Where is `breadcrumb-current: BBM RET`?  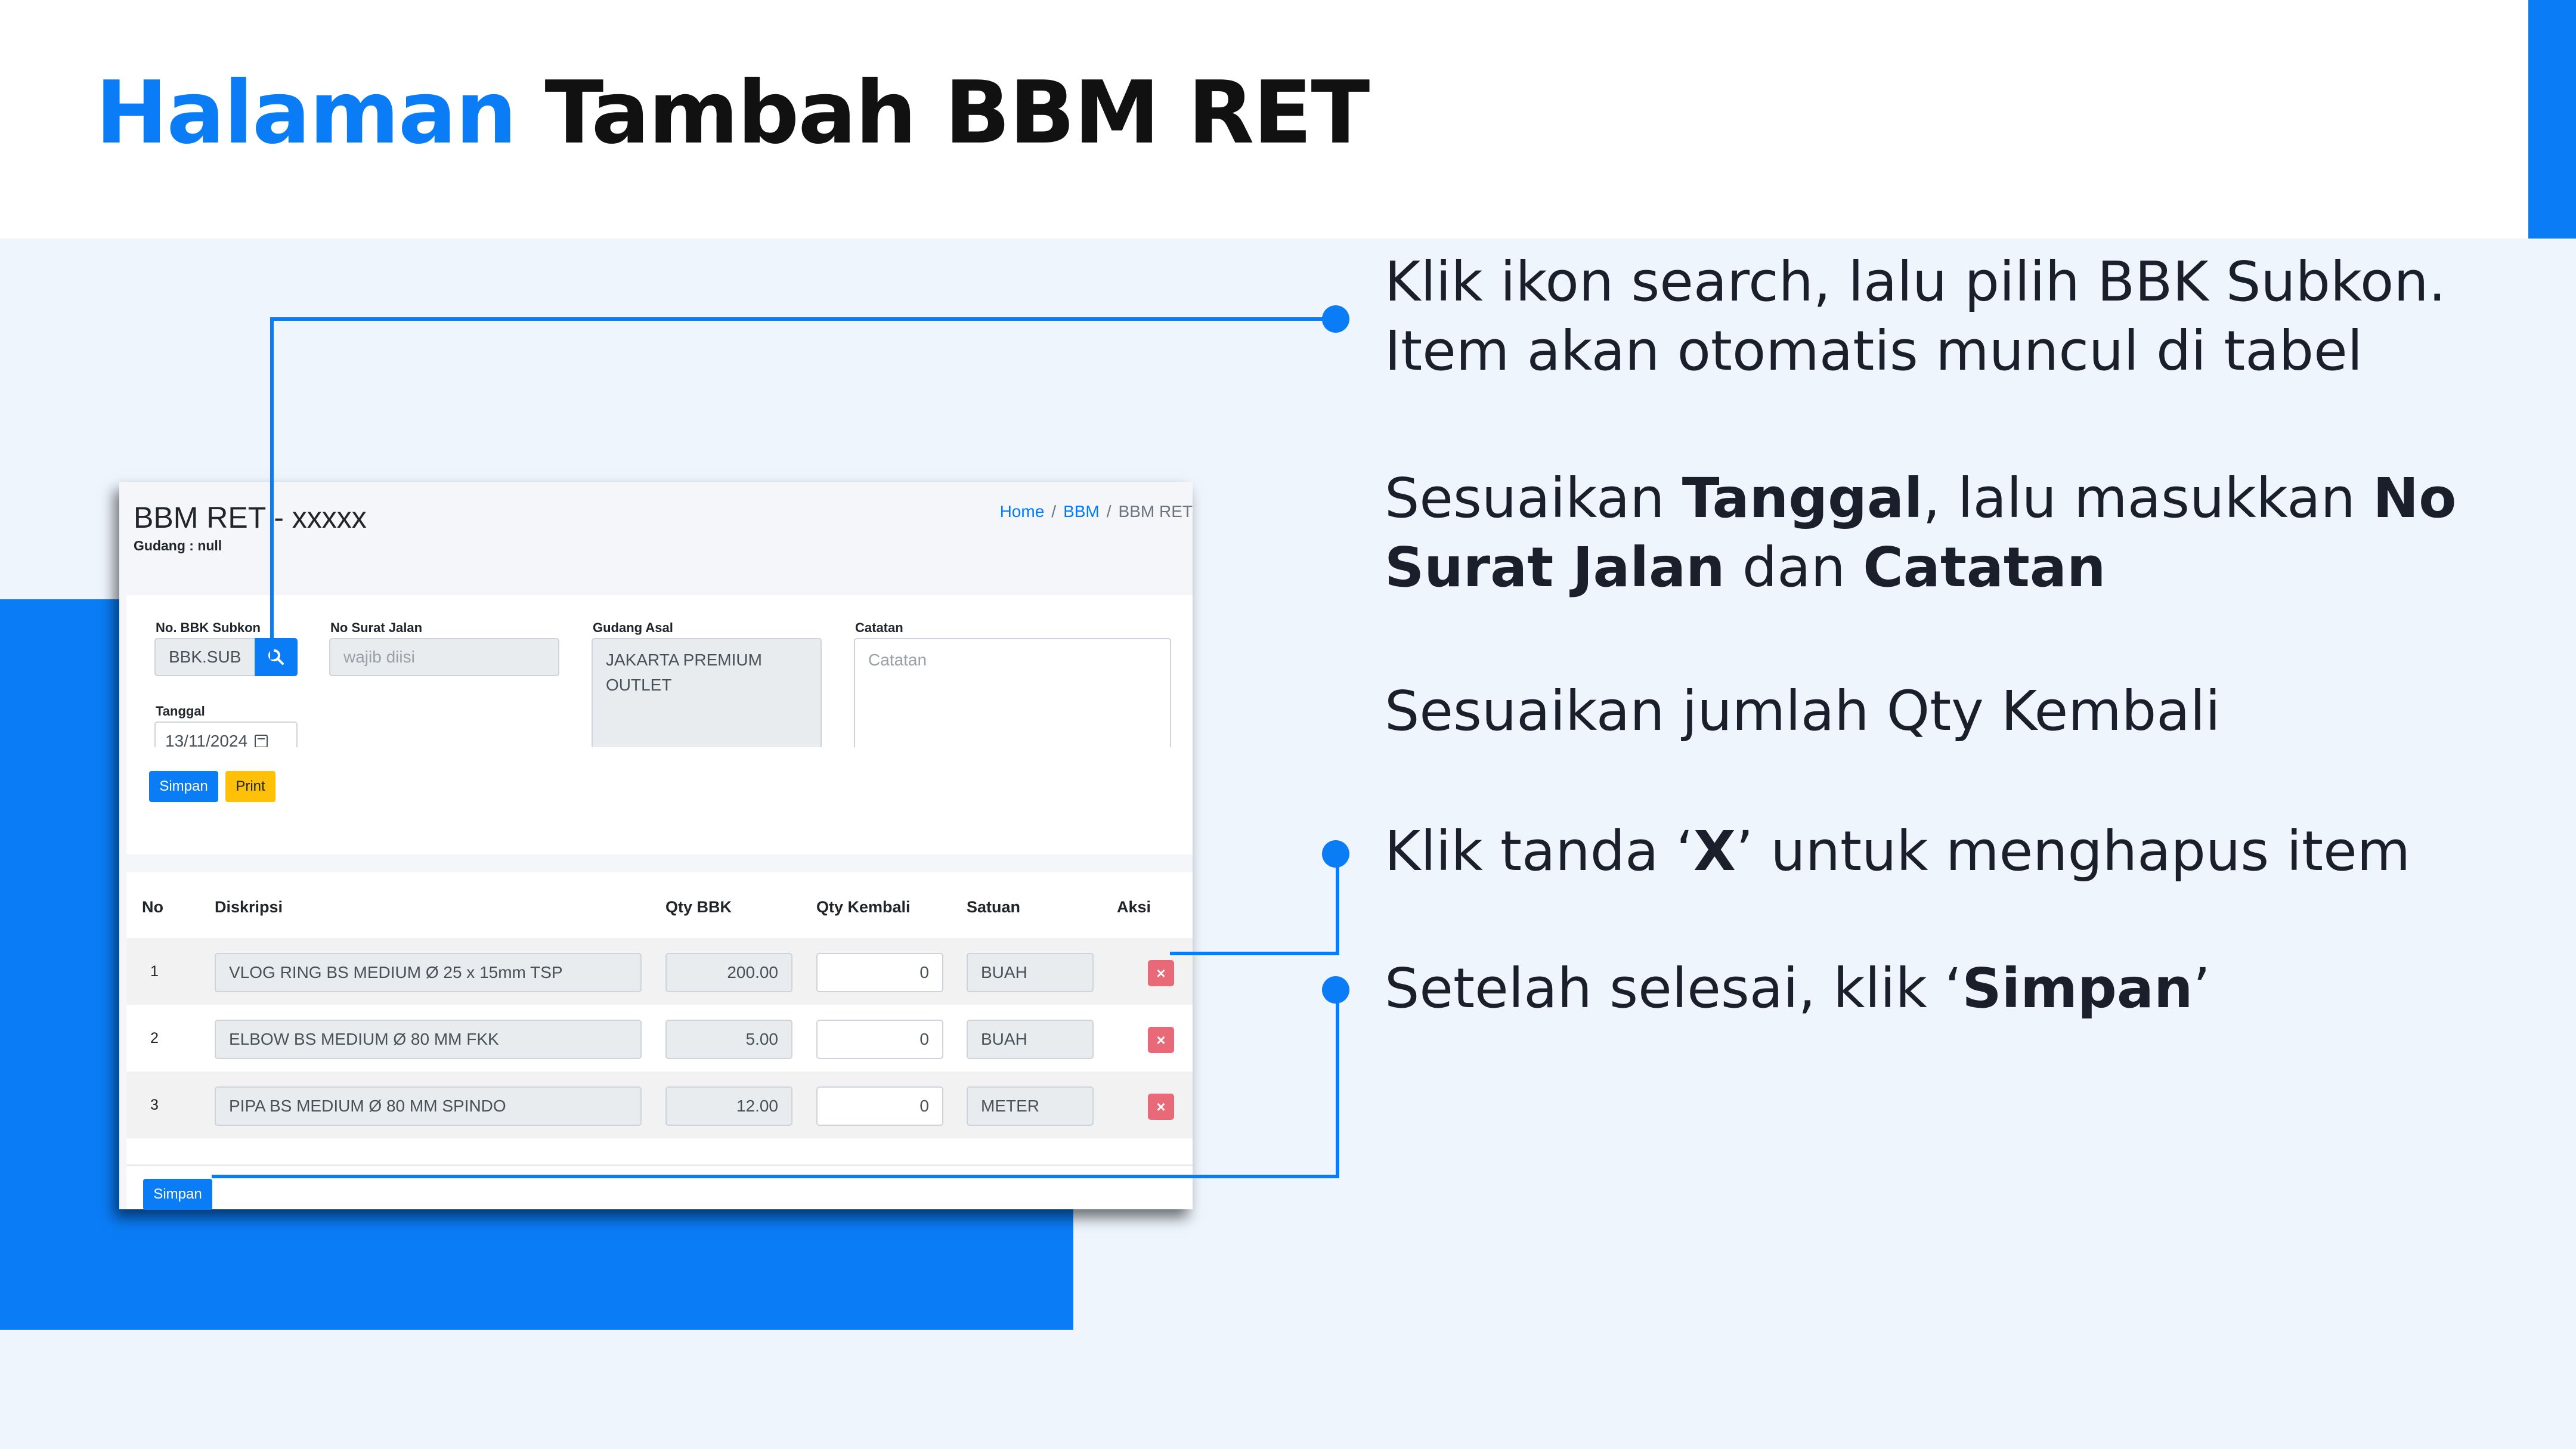 breadcrumb-current: BBM RET is located at coordinates (1155, 511).